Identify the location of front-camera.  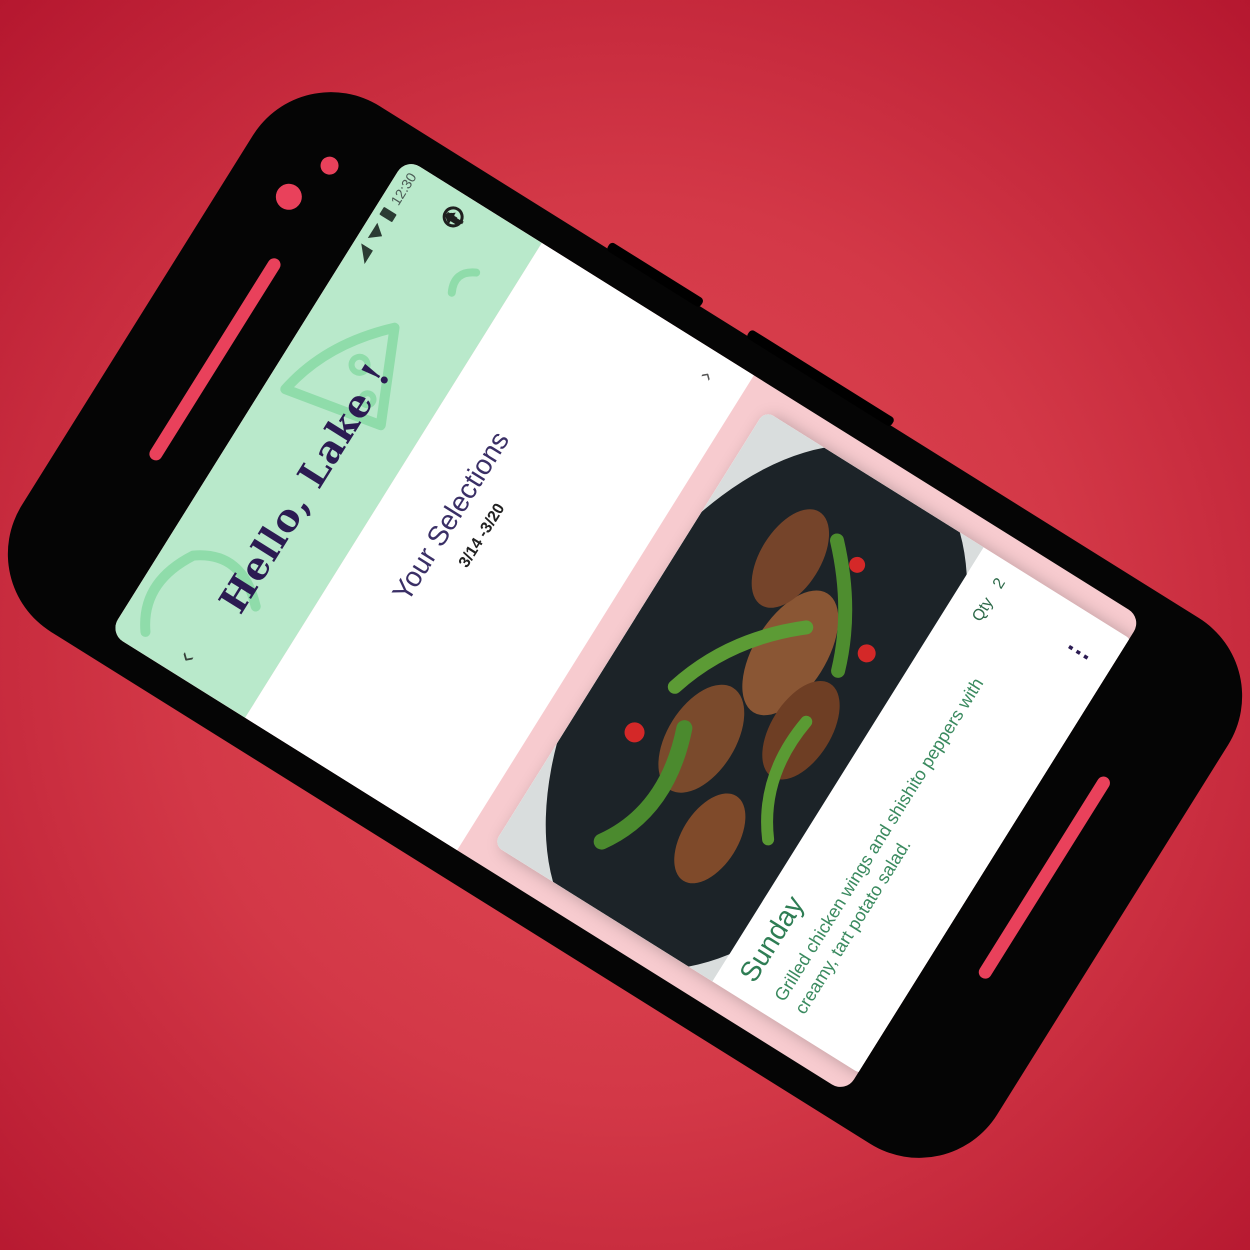
(288, 196).